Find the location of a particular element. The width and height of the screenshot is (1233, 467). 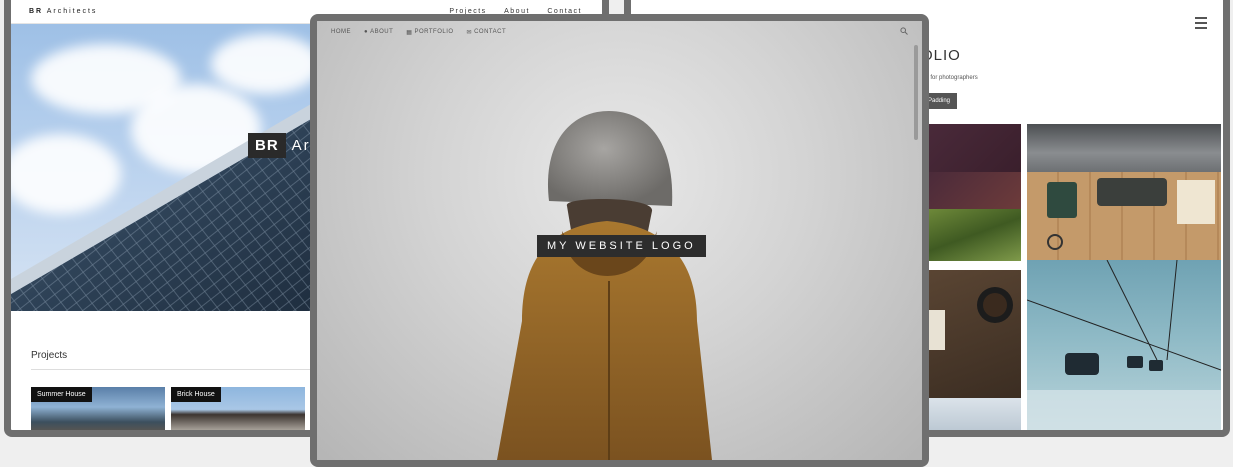

website-logo: MY WEBSITE LOGO is located at coordinates (621, 246).